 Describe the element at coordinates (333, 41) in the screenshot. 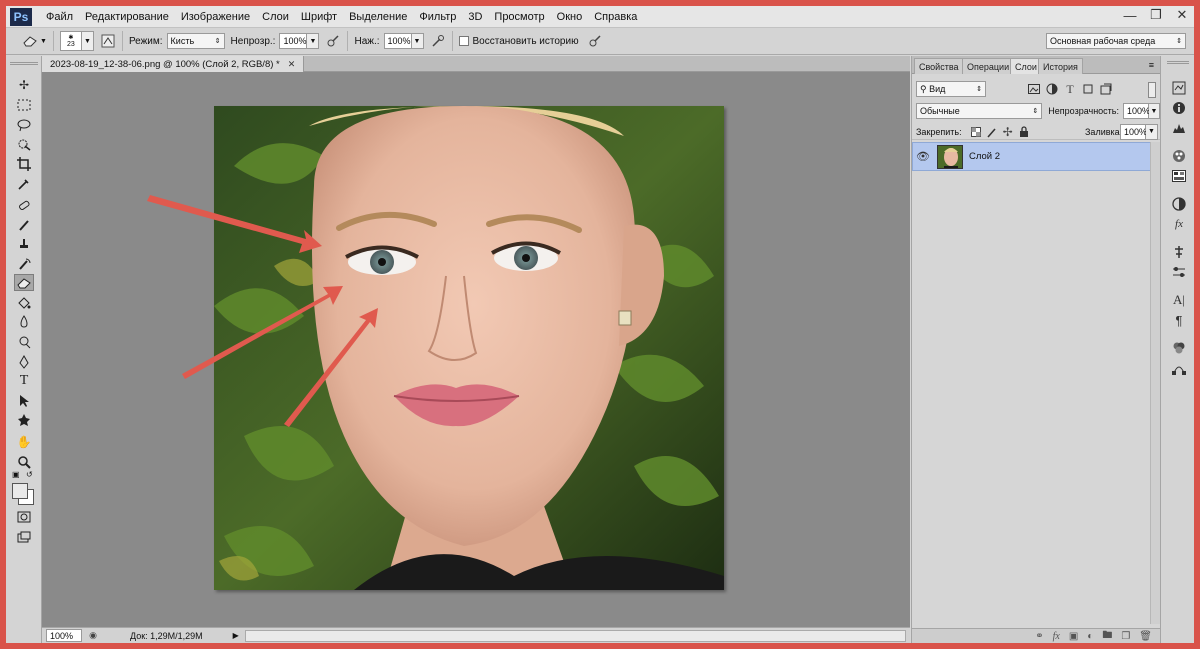

I see `airbrush-pressure-icon` at that location.